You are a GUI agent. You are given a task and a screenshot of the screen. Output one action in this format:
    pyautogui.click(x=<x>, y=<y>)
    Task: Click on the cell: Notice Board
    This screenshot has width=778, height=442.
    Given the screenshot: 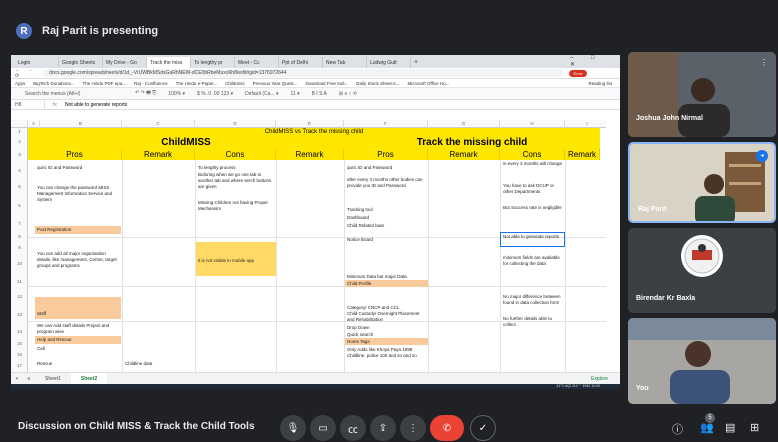 What is the action you would take?
    pyautogui.click(x=386, y=240)
    